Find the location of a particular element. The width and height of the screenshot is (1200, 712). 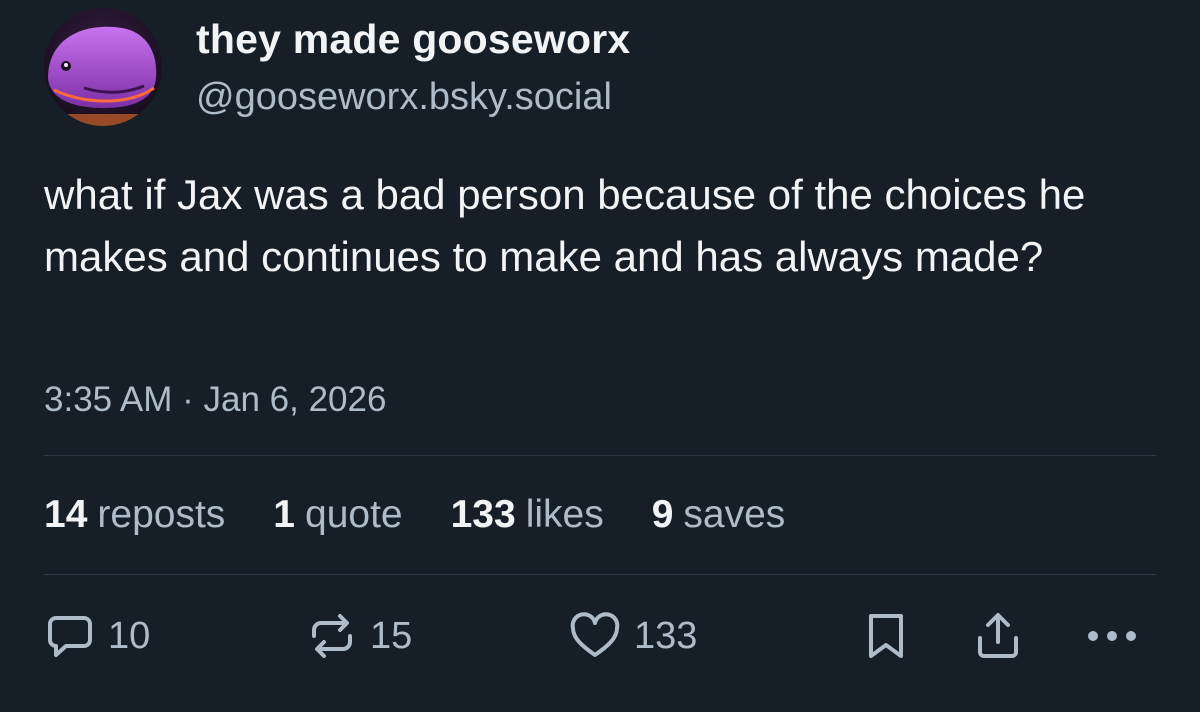

more-dots-icon is located at coordinates (1112, 636).